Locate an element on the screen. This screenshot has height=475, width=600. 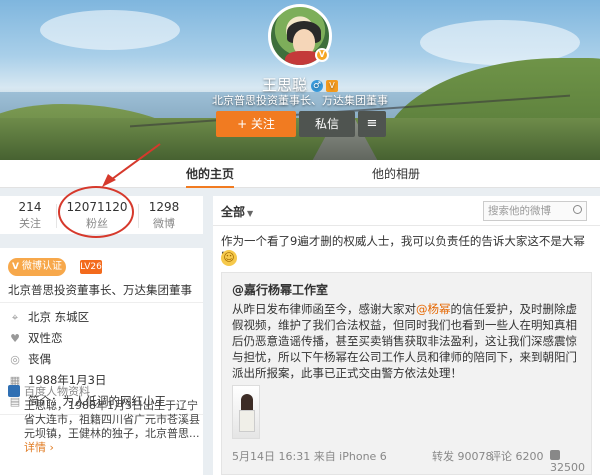
member-icon: ♂ is located at coordinates (317, 85).